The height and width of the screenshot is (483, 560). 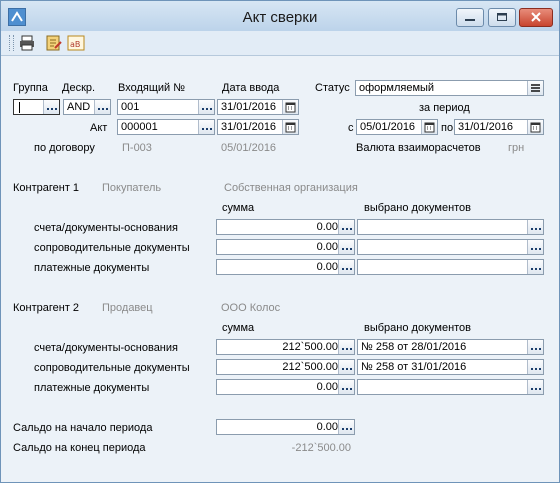 What do you see at coordinates (249, 127) in the screenshot?
I see `act-date-value: 31/01/2016` at bounding box center [249, 127].